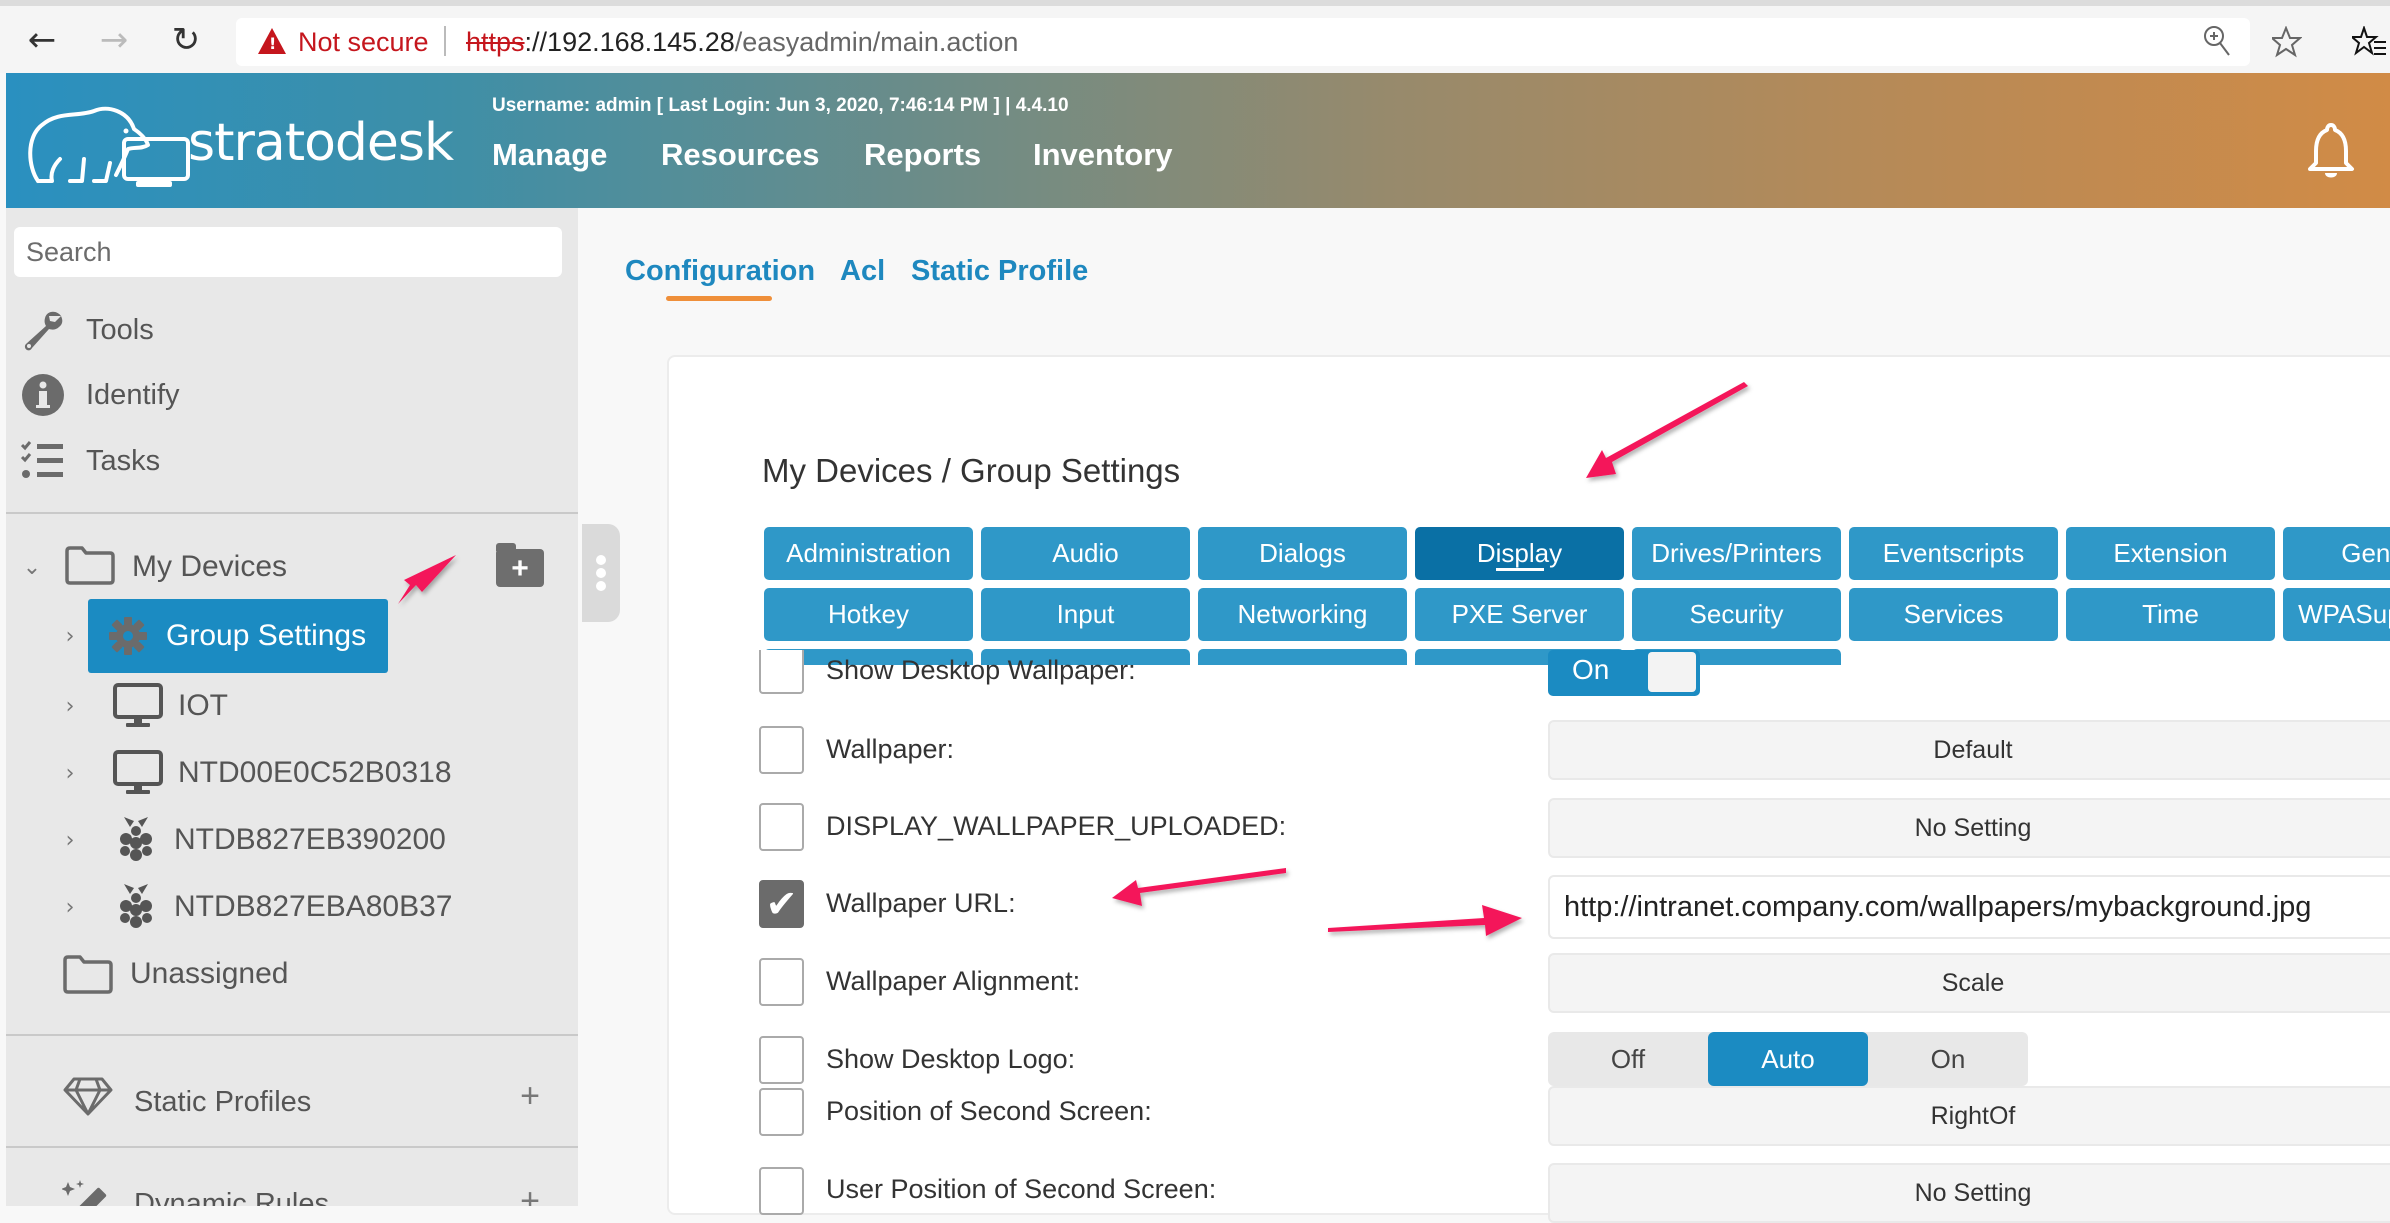 This screenshot has height=1223, width=2390. Describe the element at coordinates (1948, 1059) in the screenshot. I see `segment-on: On` at that location.